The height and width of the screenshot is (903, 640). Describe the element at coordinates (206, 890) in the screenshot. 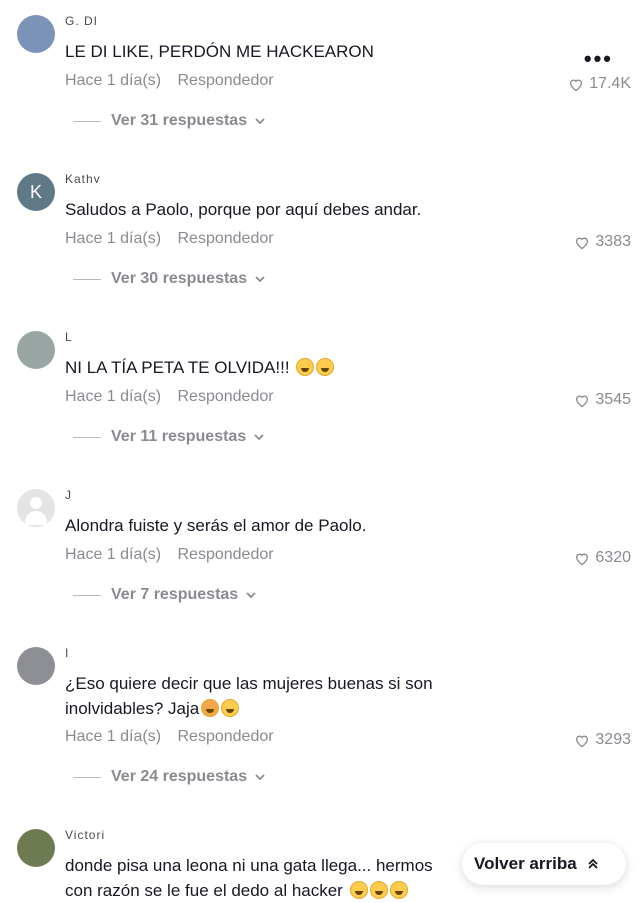

I see `comment-text-body: con razón se le fue el dedo al hacker` at that location.